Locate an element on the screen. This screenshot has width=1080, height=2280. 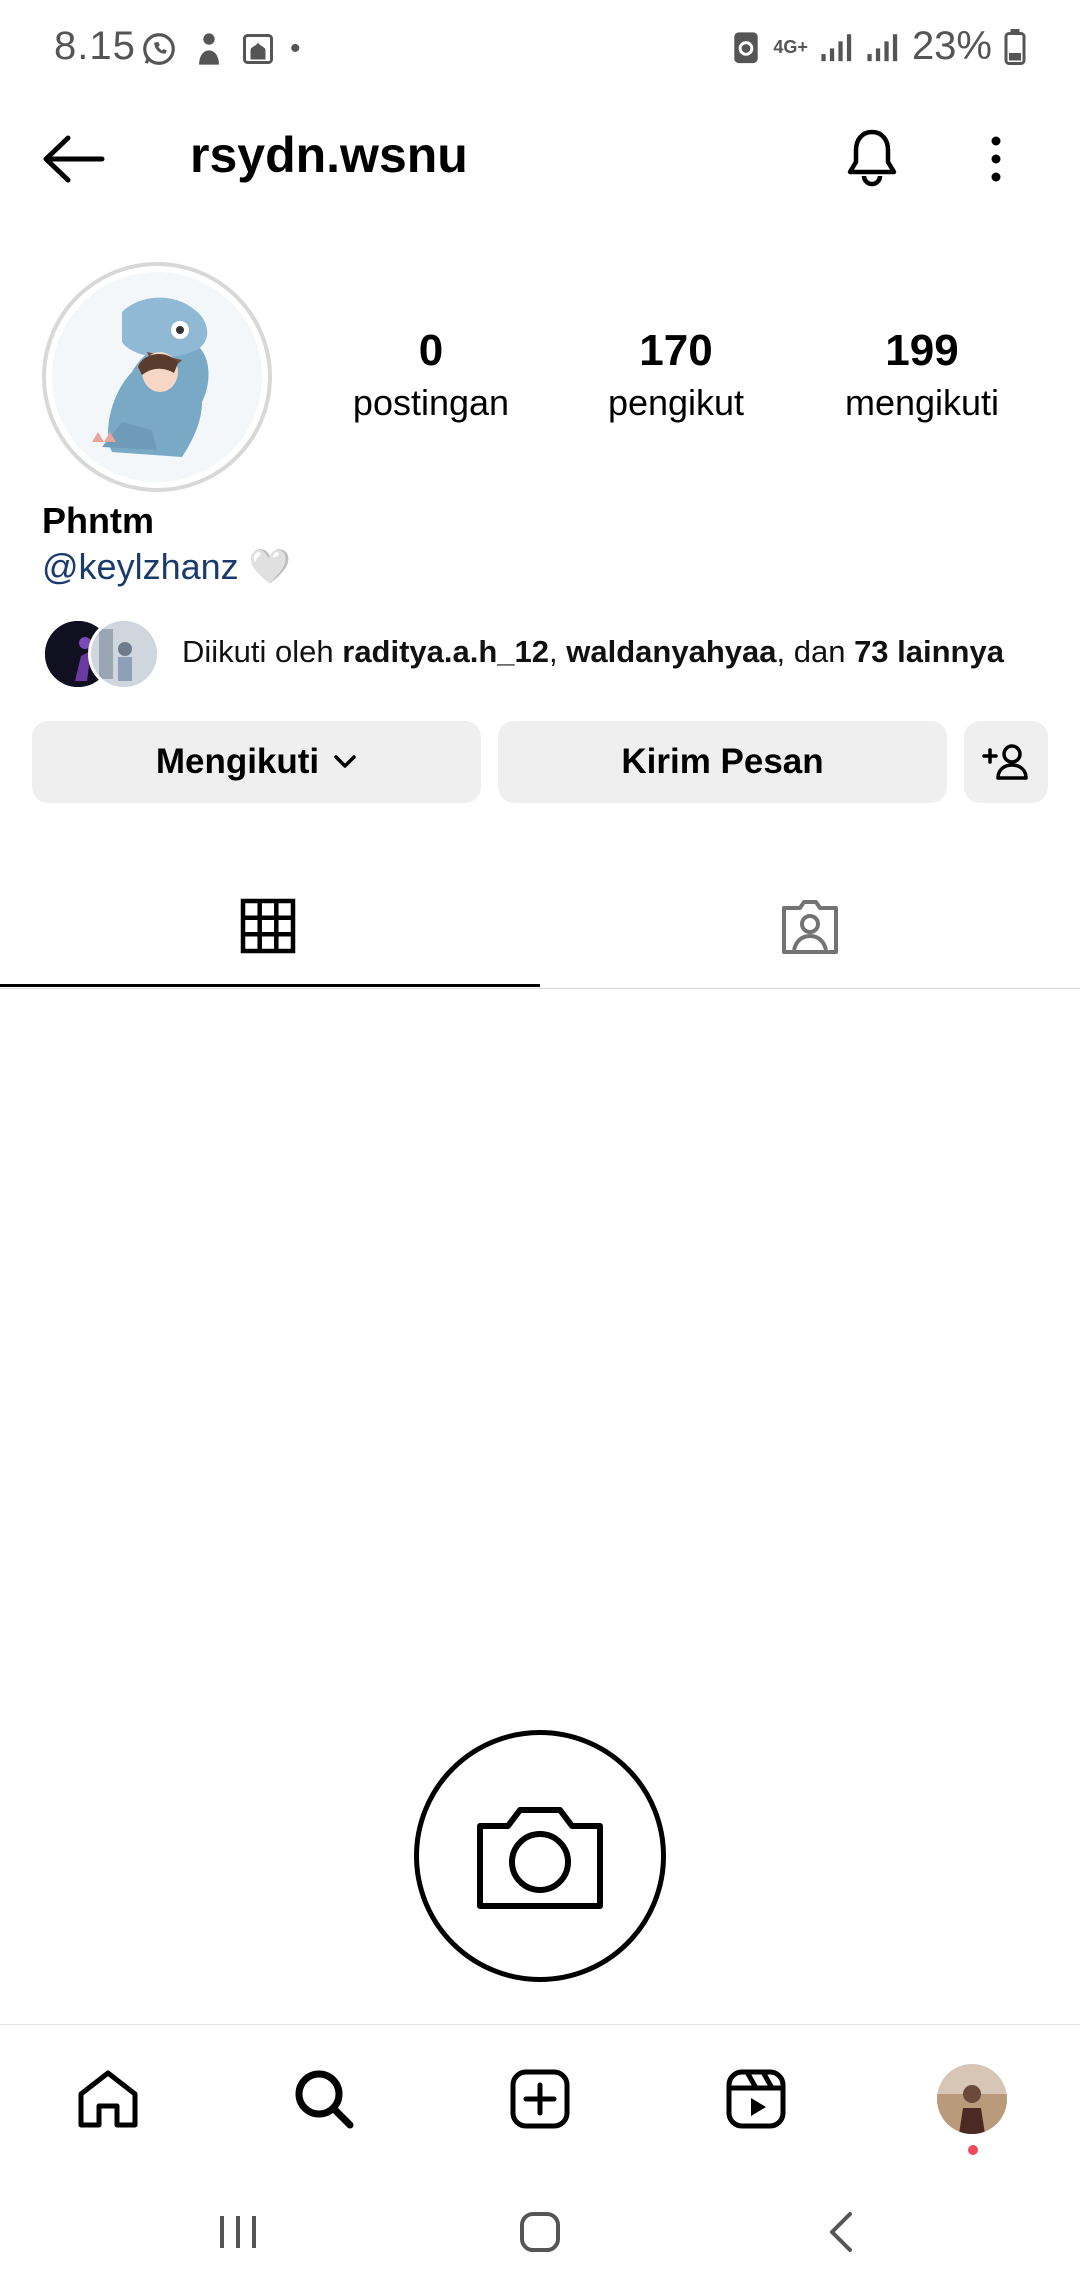
bottom-navigation is located at coordinates (540, 2100).